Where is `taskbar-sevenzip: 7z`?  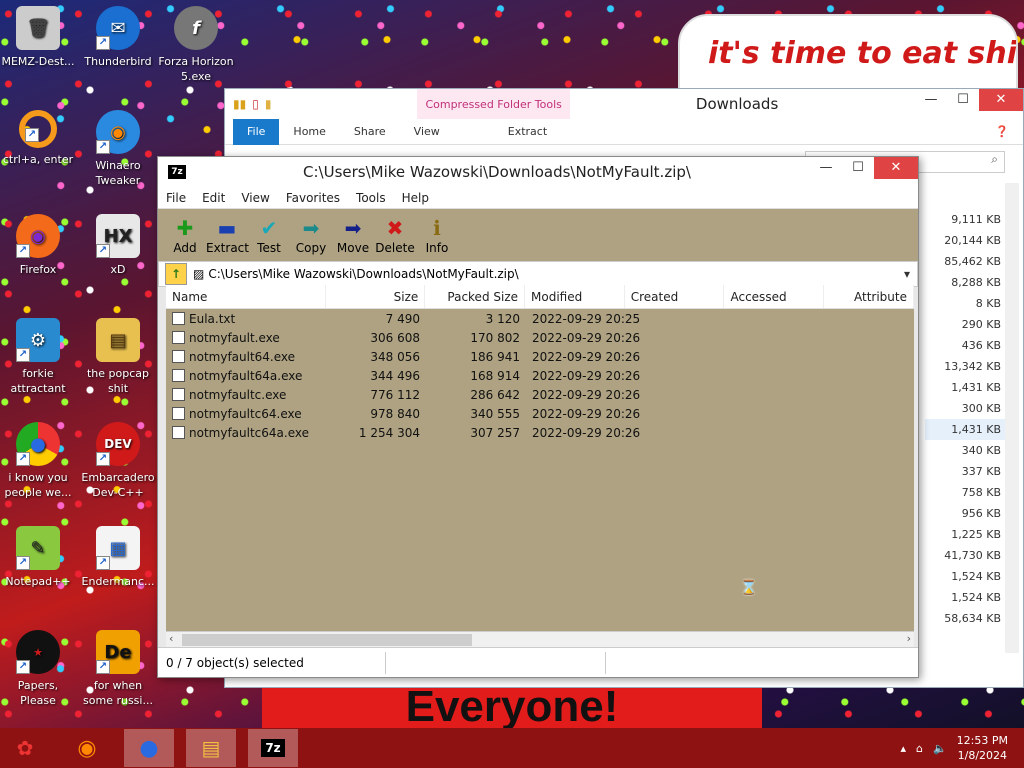 taskbar-sevenzip: 7z is located at coordinates (273, 748).